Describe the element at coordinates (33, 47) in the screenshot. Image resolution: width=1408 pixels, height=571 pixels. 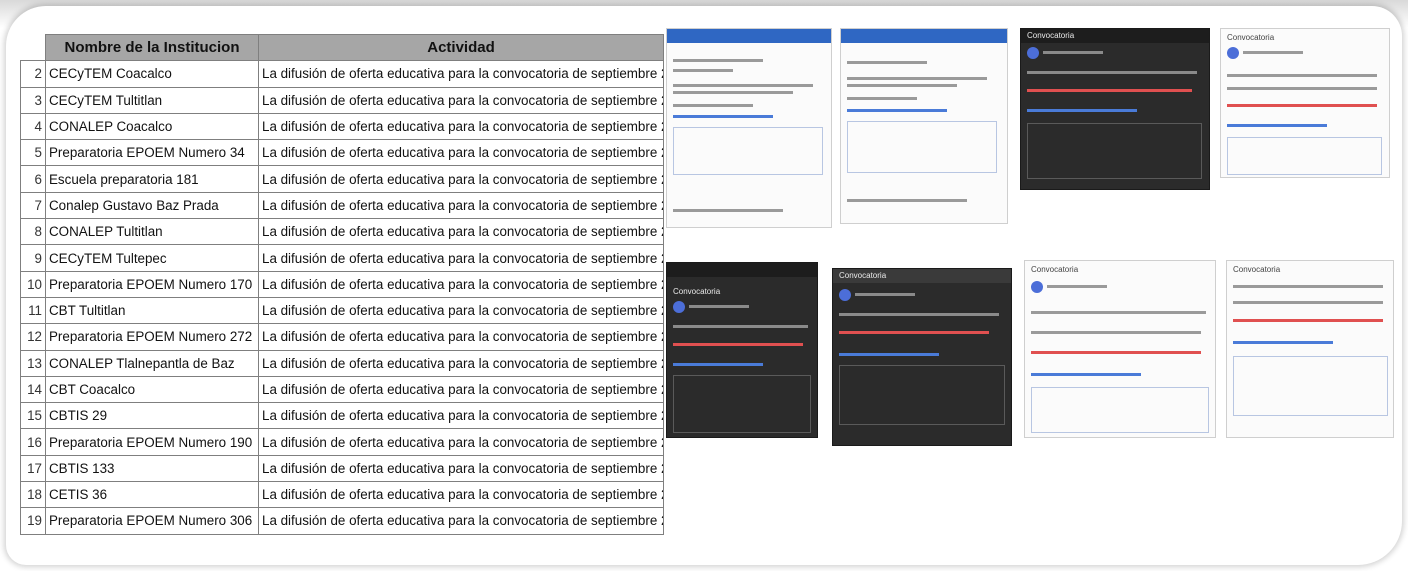
I see `row-number-header` at that location.